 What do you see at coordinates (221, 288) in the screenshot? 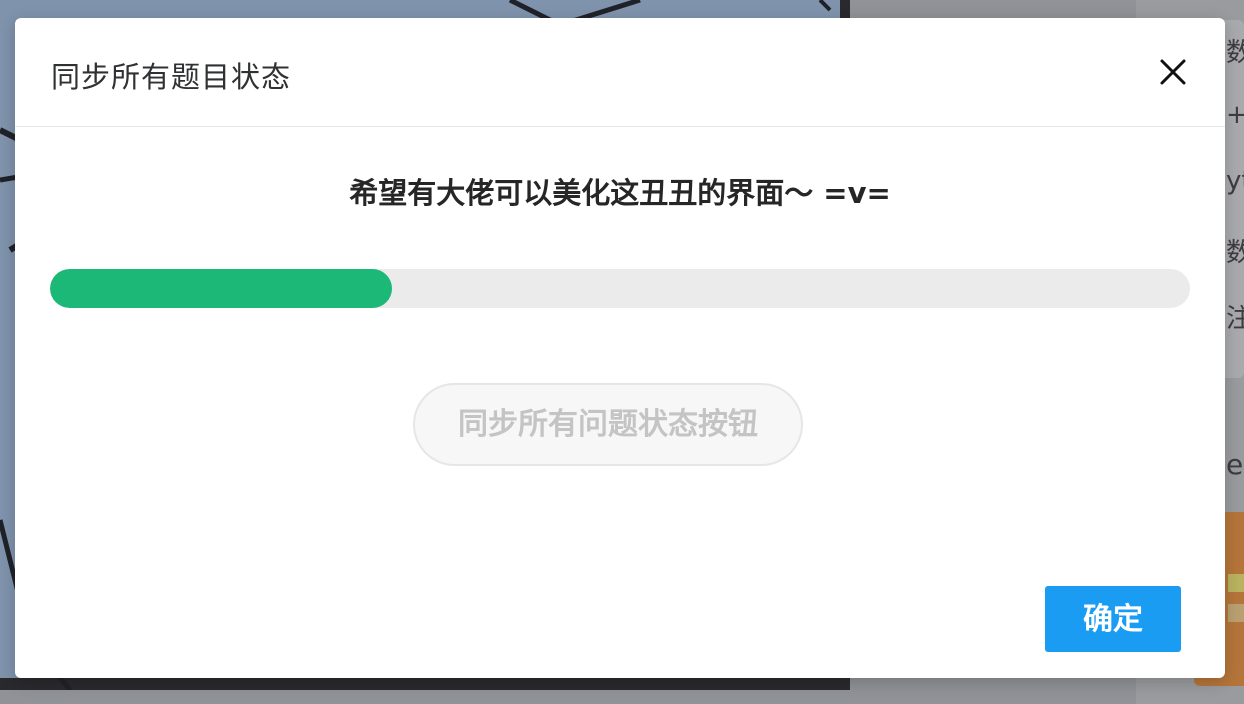
I see `sync-progress-fill` at bounding box center [221, 288].